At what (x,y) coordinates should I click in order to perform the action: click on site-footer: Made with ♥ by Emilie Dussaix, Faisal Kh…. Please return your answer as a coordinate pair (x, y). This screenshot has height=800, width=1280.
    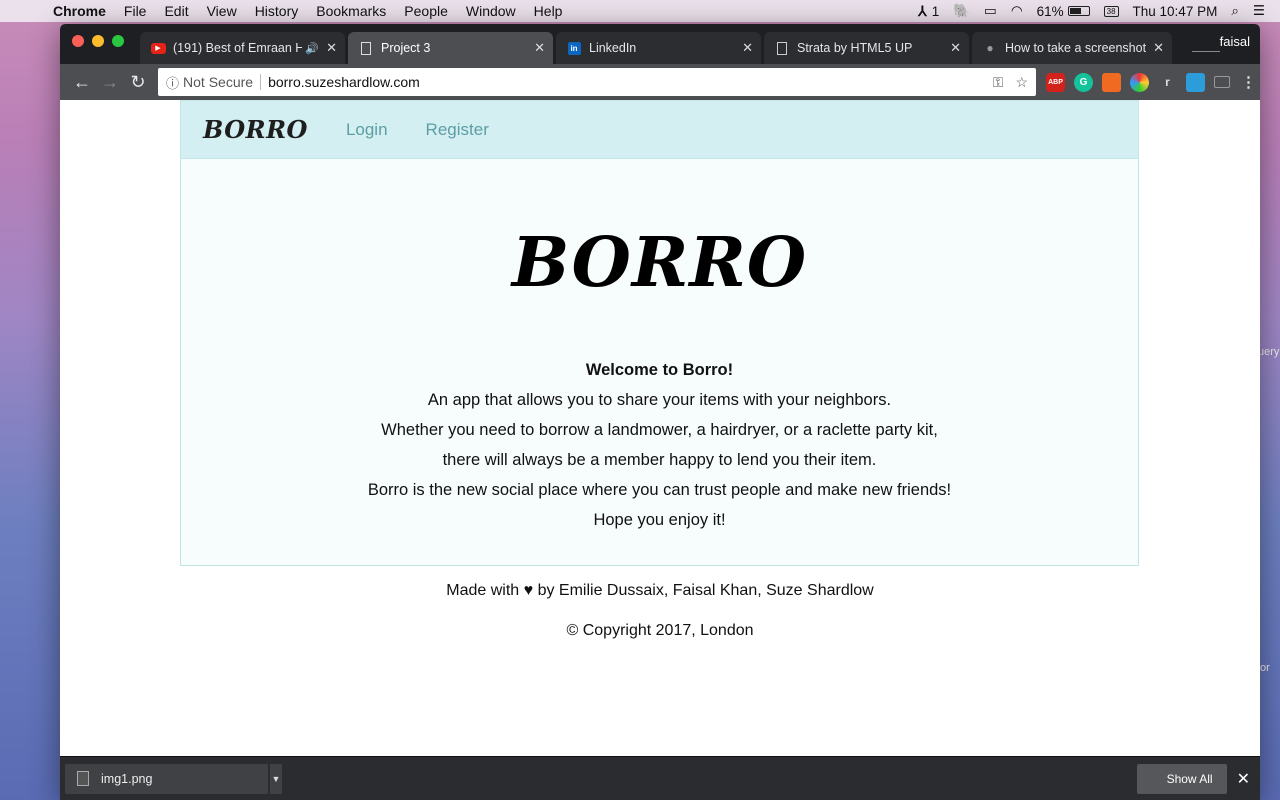
    Looking at the image, I should click on (660, 622).